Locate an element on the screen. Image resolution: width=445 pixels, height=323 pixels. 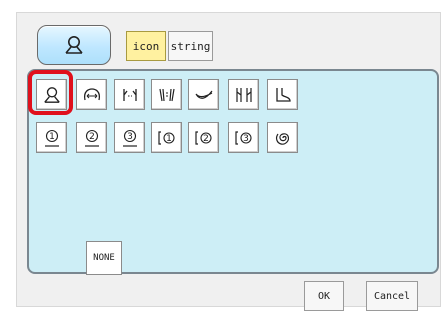
leg-width-icon is located at coordinates (243, 94).